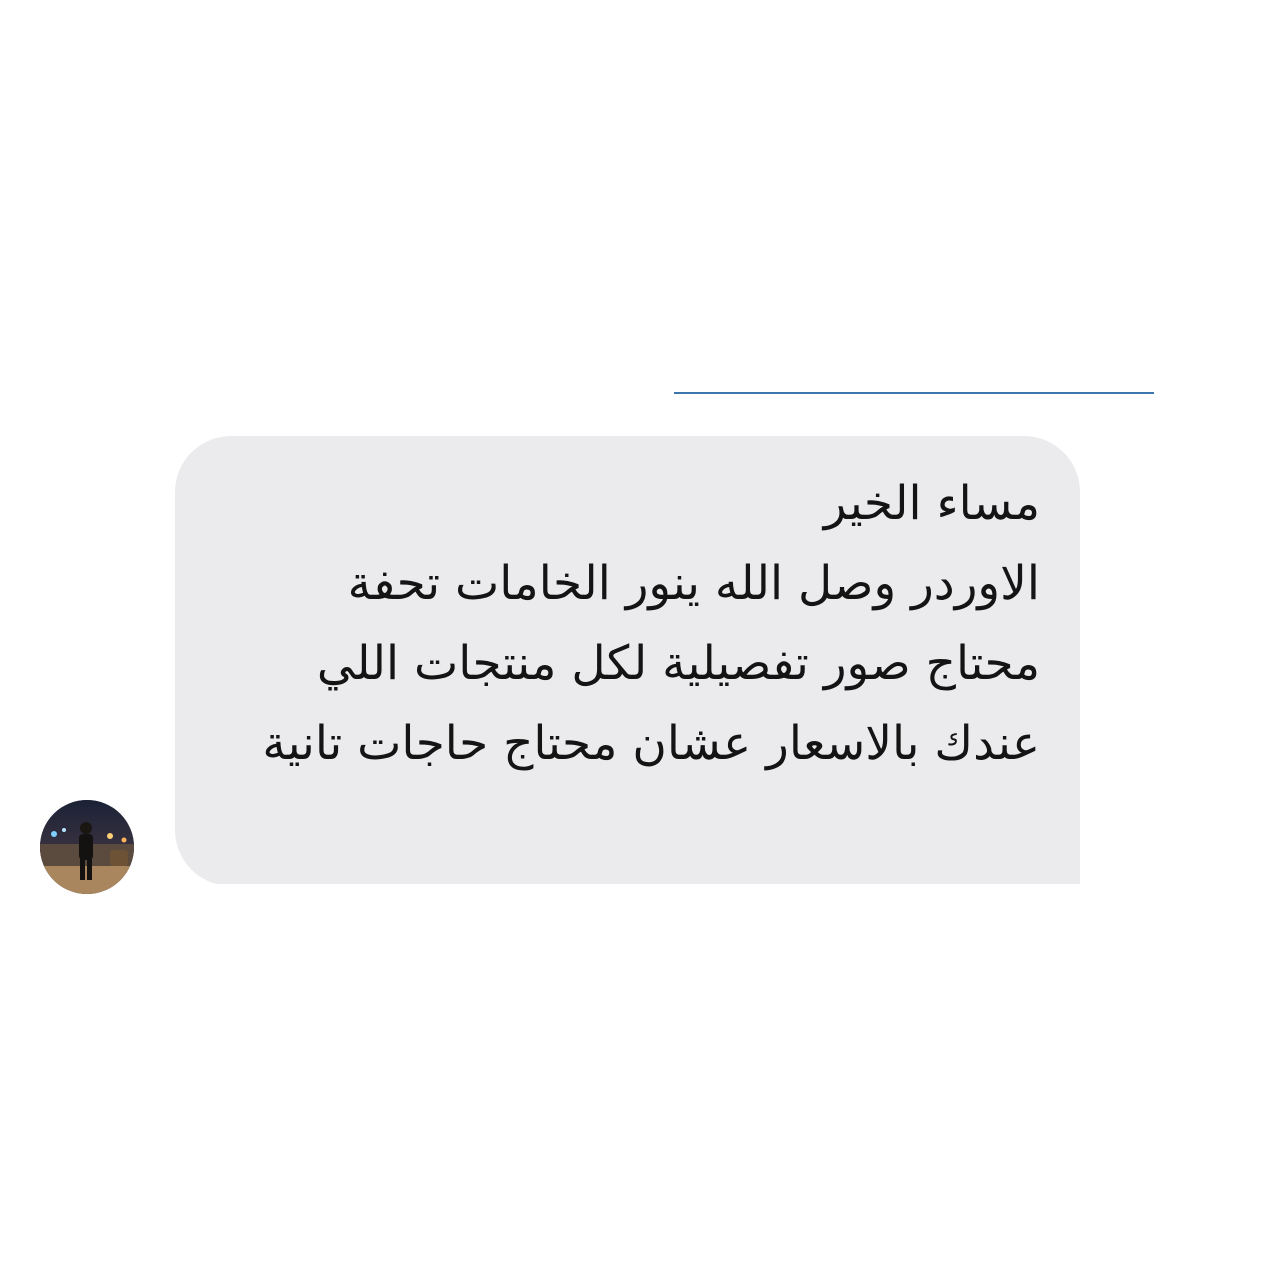 This screenshot has height=1280, width=1280. I want to click on user-photo-avatar-icon, so click(87, 847).